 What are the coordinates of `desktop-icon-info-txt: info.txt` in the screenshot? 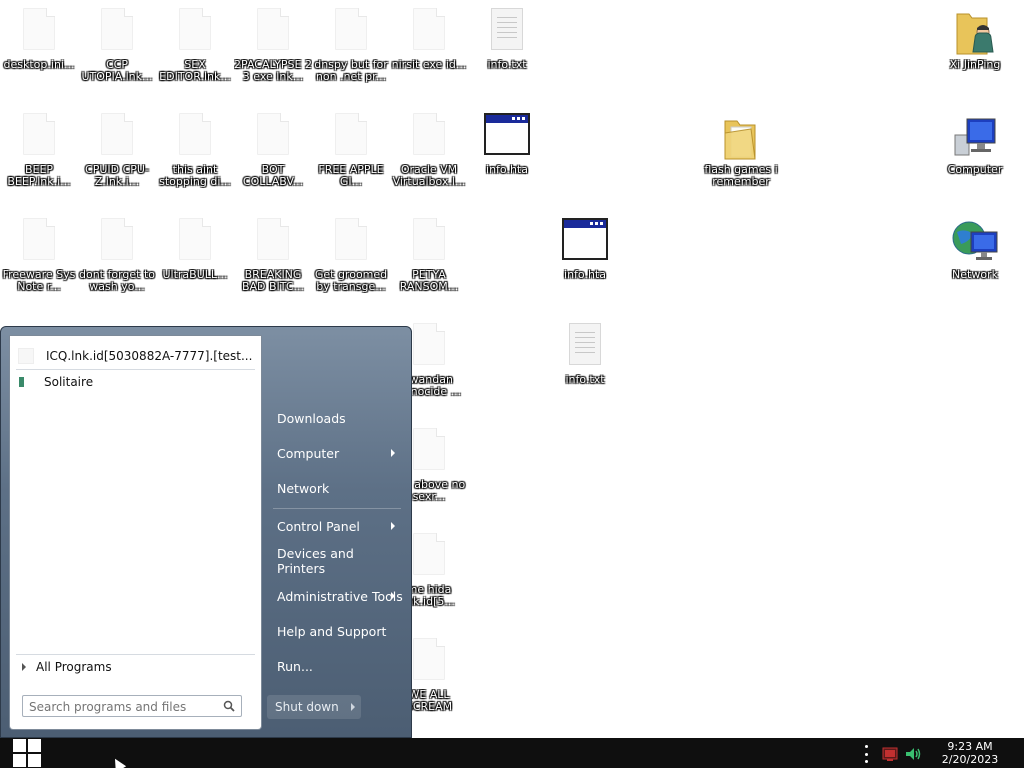 It's located at (507, 45).